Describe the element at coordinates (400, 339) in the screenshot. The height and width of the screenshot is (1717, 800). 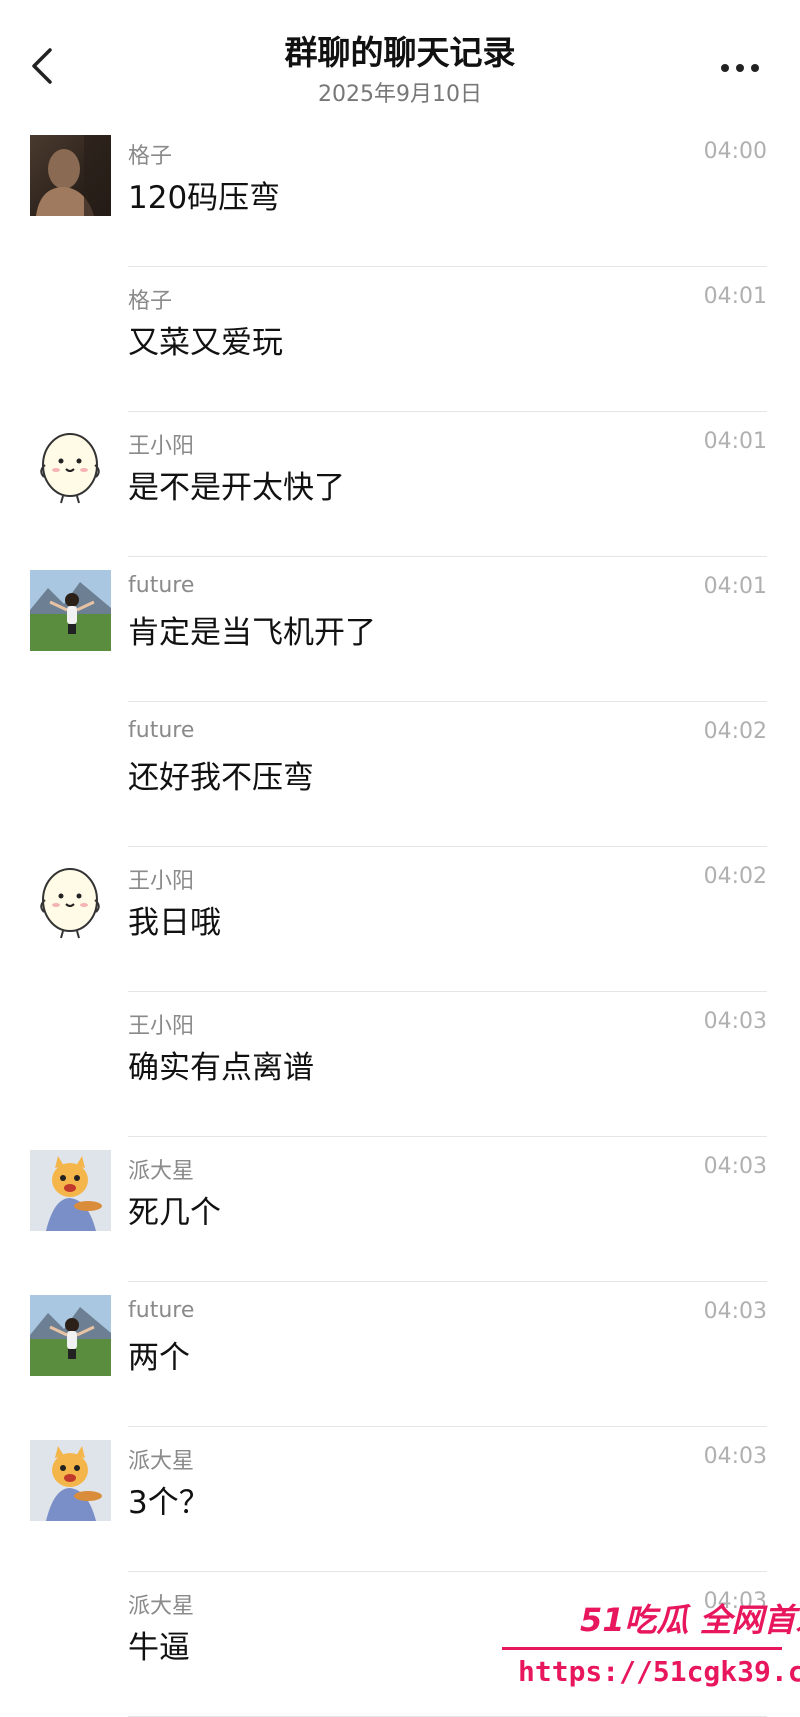
I see `message-item: 格子 04:01 又菜又爱玩` at that location.